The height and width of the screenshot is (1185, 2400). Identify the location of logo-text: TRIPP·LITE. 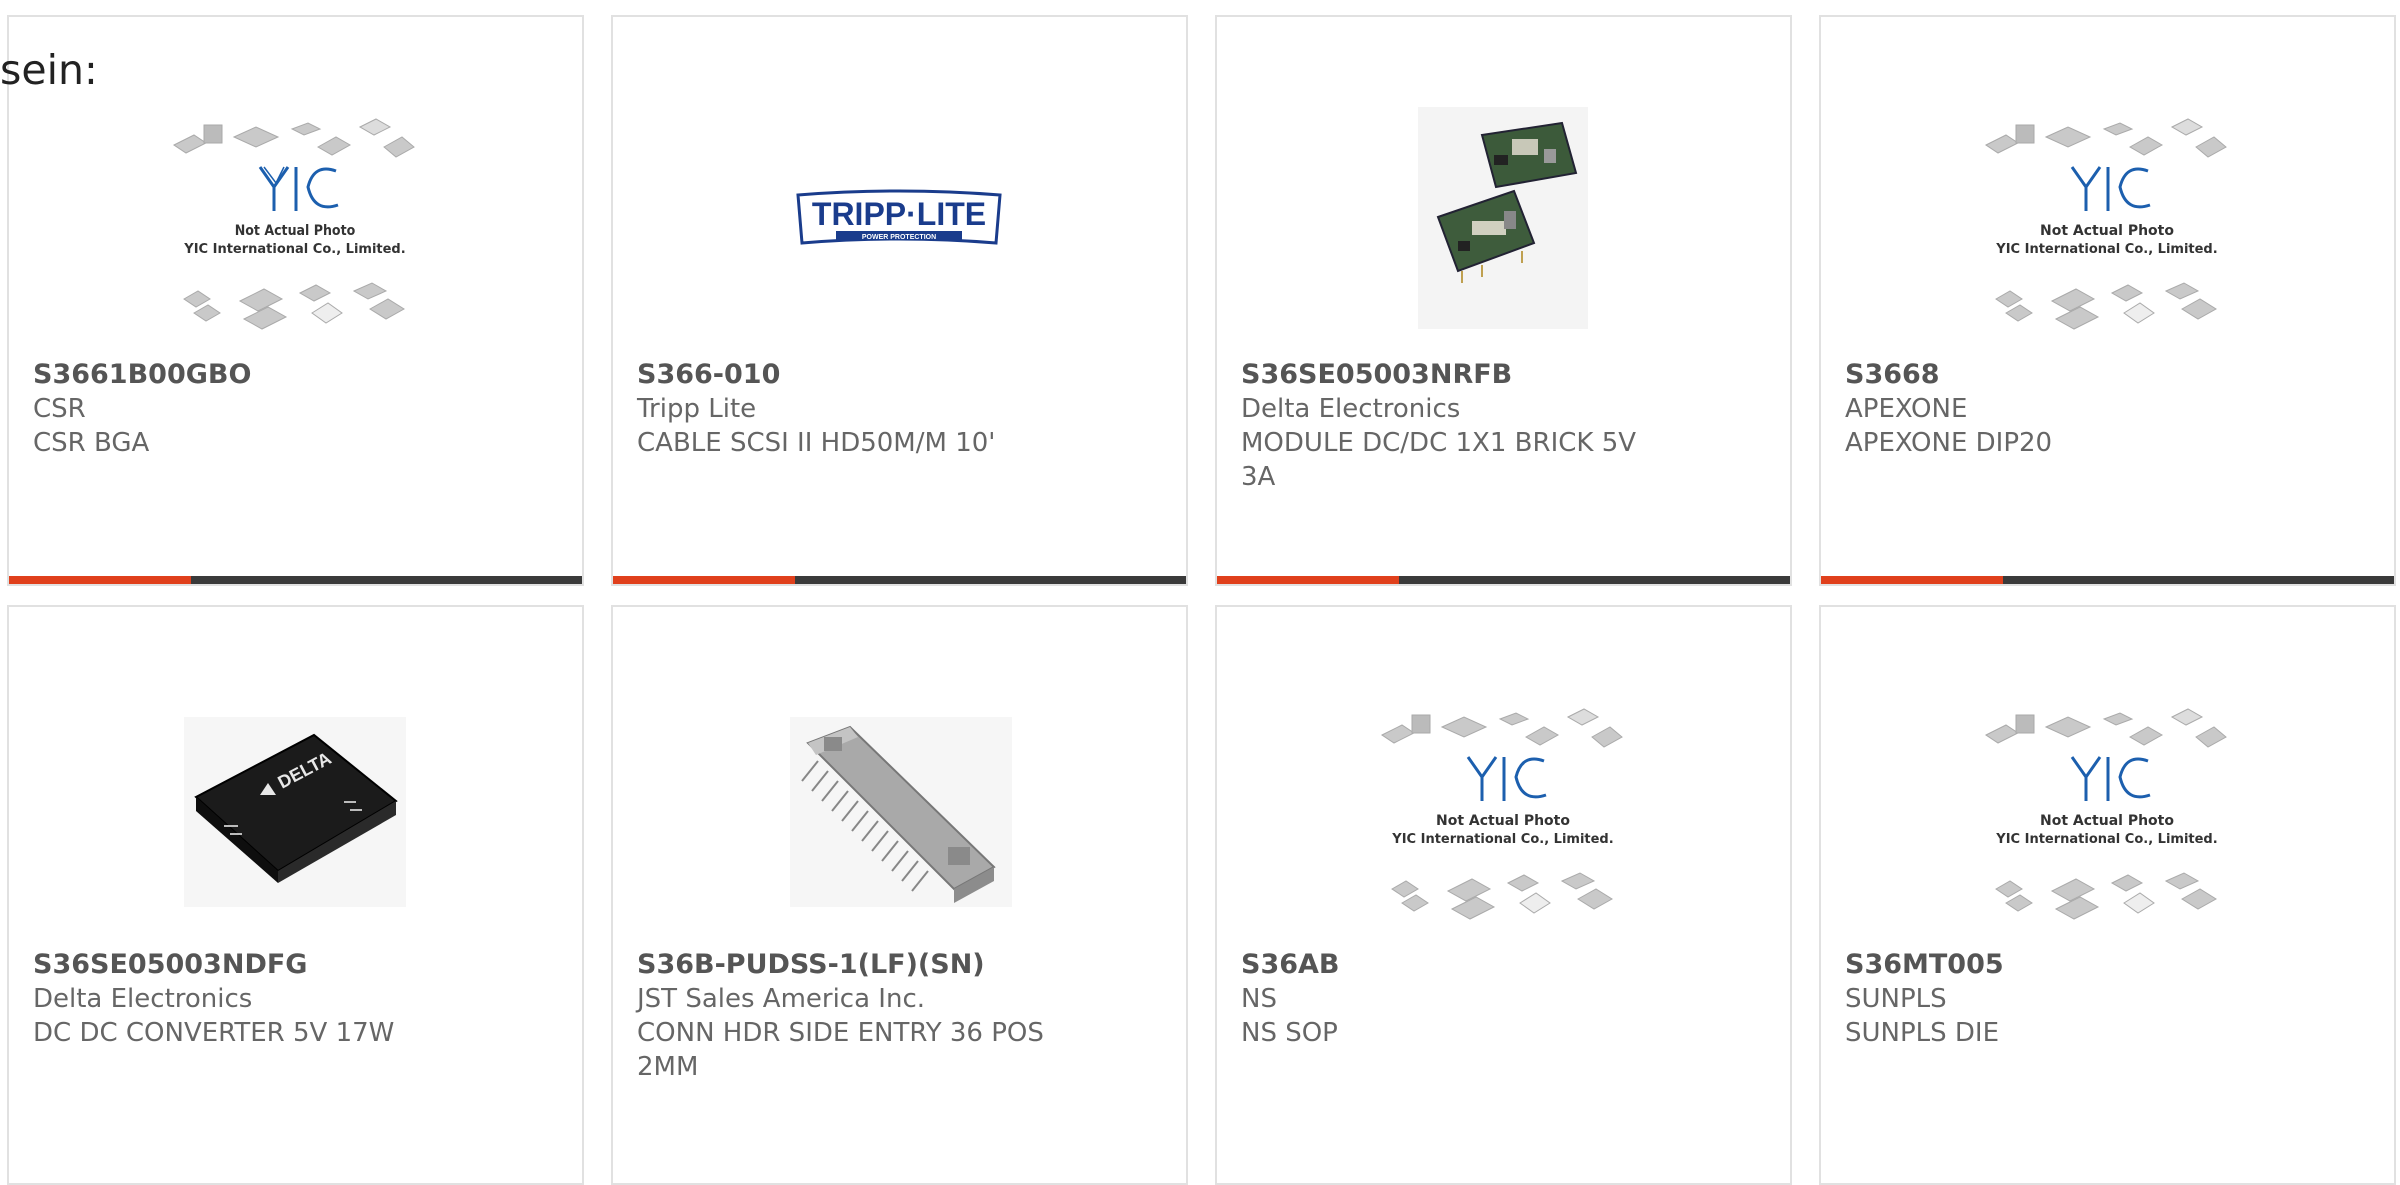
(899, 214).